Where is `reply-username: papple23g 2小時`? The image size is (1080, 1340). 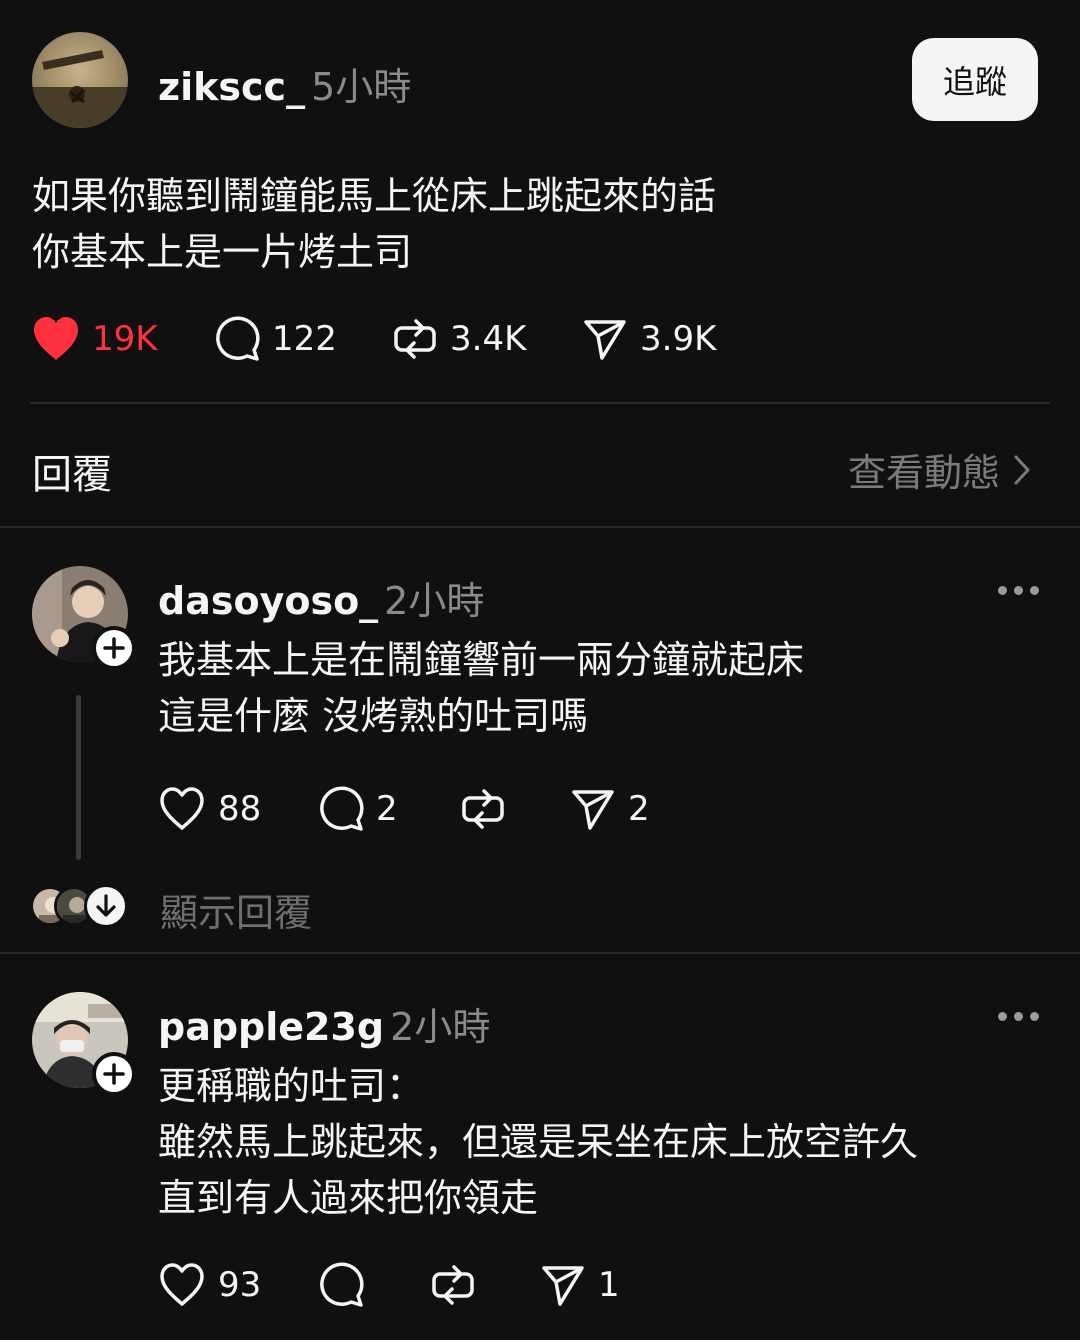 reply-username: papple23g 2小時 is located at coordinates (324, 1023).